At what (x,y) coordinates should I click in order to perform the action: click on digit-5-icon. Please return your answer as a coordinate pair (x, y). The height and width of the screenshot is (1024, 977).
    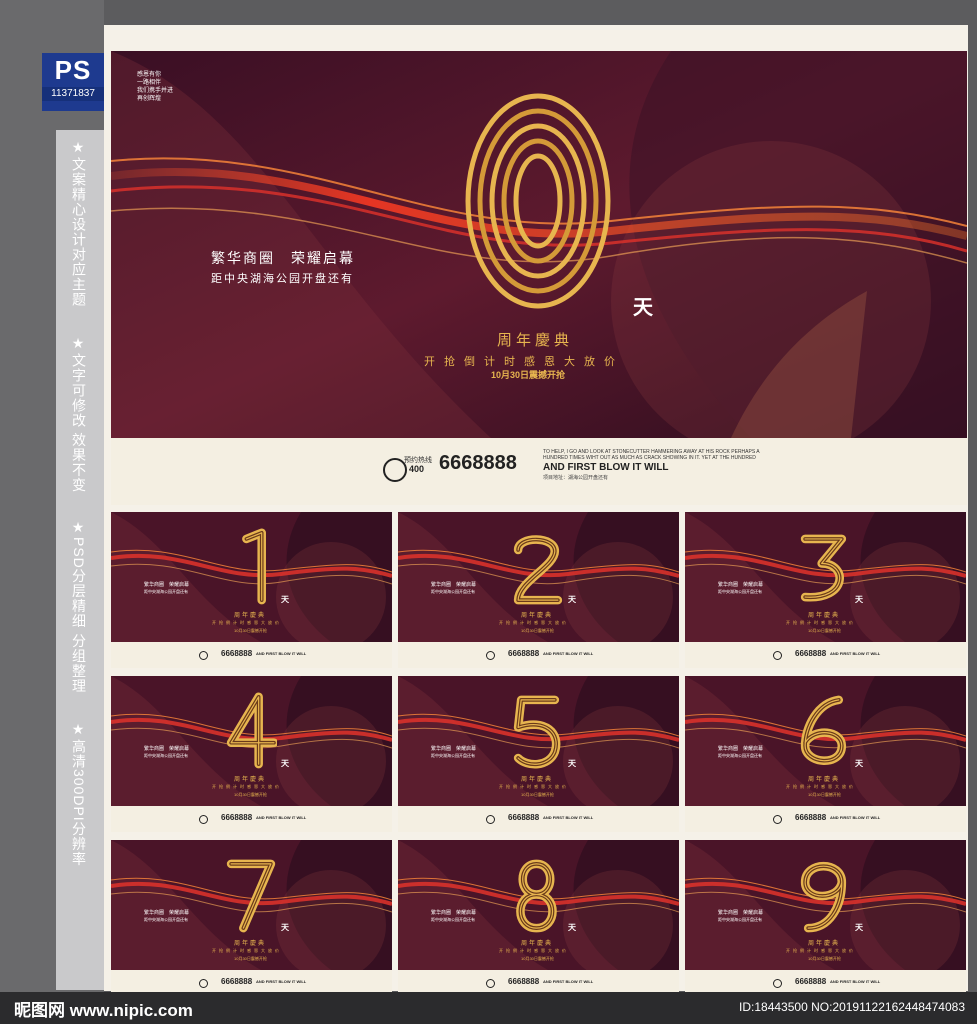
    Looking at the image, I should click on (537, 732).